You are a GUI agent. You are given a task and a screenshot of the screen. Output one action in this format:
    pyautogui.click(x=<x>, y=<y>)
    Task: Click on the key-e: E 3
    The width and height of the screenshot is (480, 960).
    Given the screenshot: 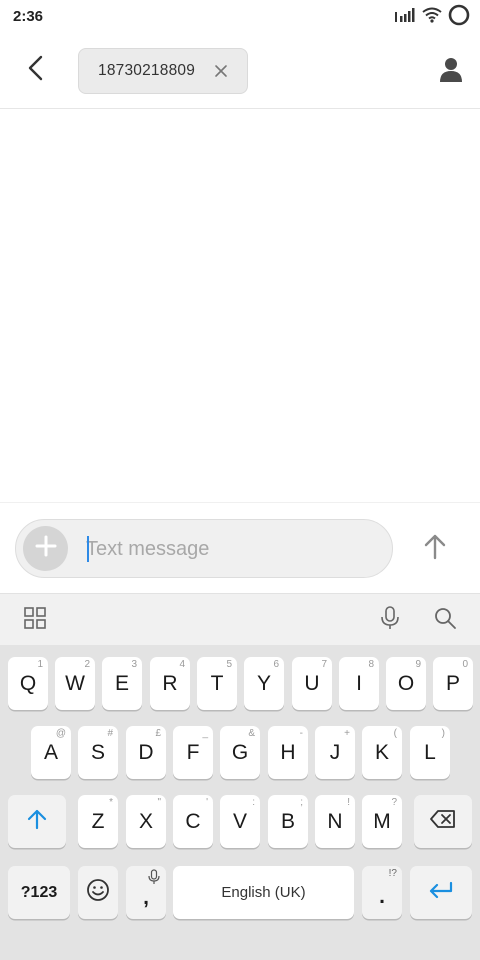 What is the action you would take?
    pyautogui.click(x=122, y=683)
    